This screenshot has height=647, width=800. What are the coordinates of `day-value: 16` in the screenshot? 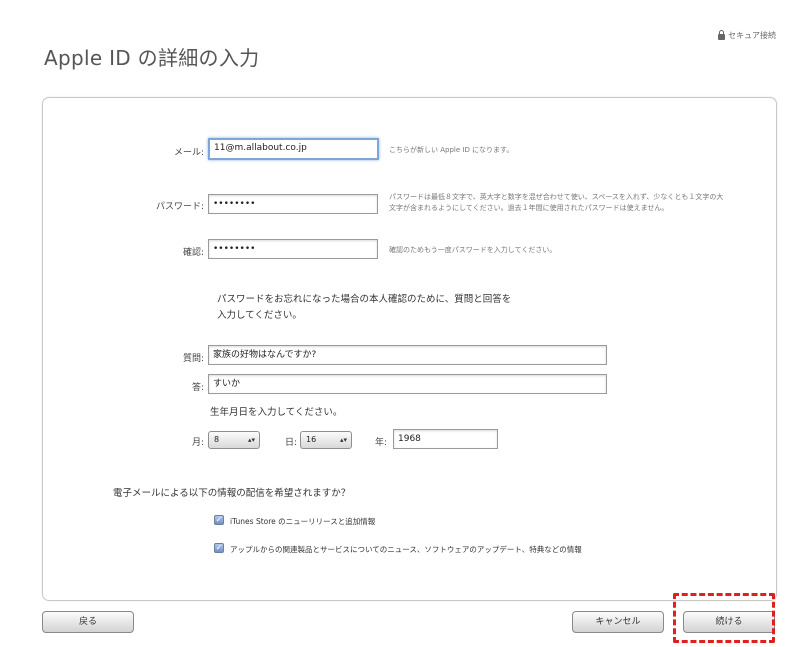 It's located at (311, 439).